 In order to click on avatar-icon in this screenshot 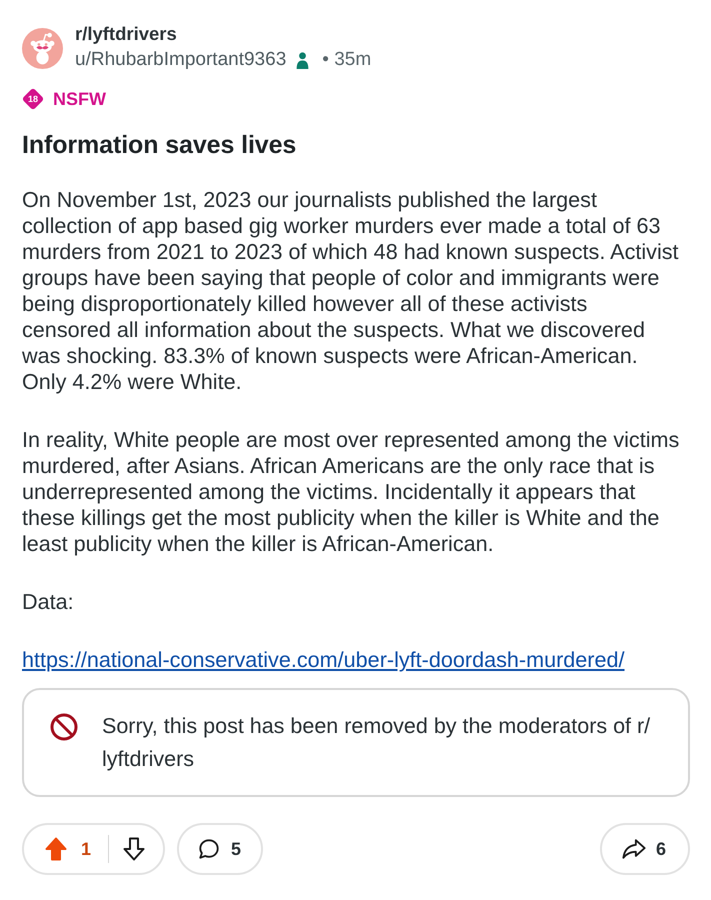, I will do `click(42, 48)`.